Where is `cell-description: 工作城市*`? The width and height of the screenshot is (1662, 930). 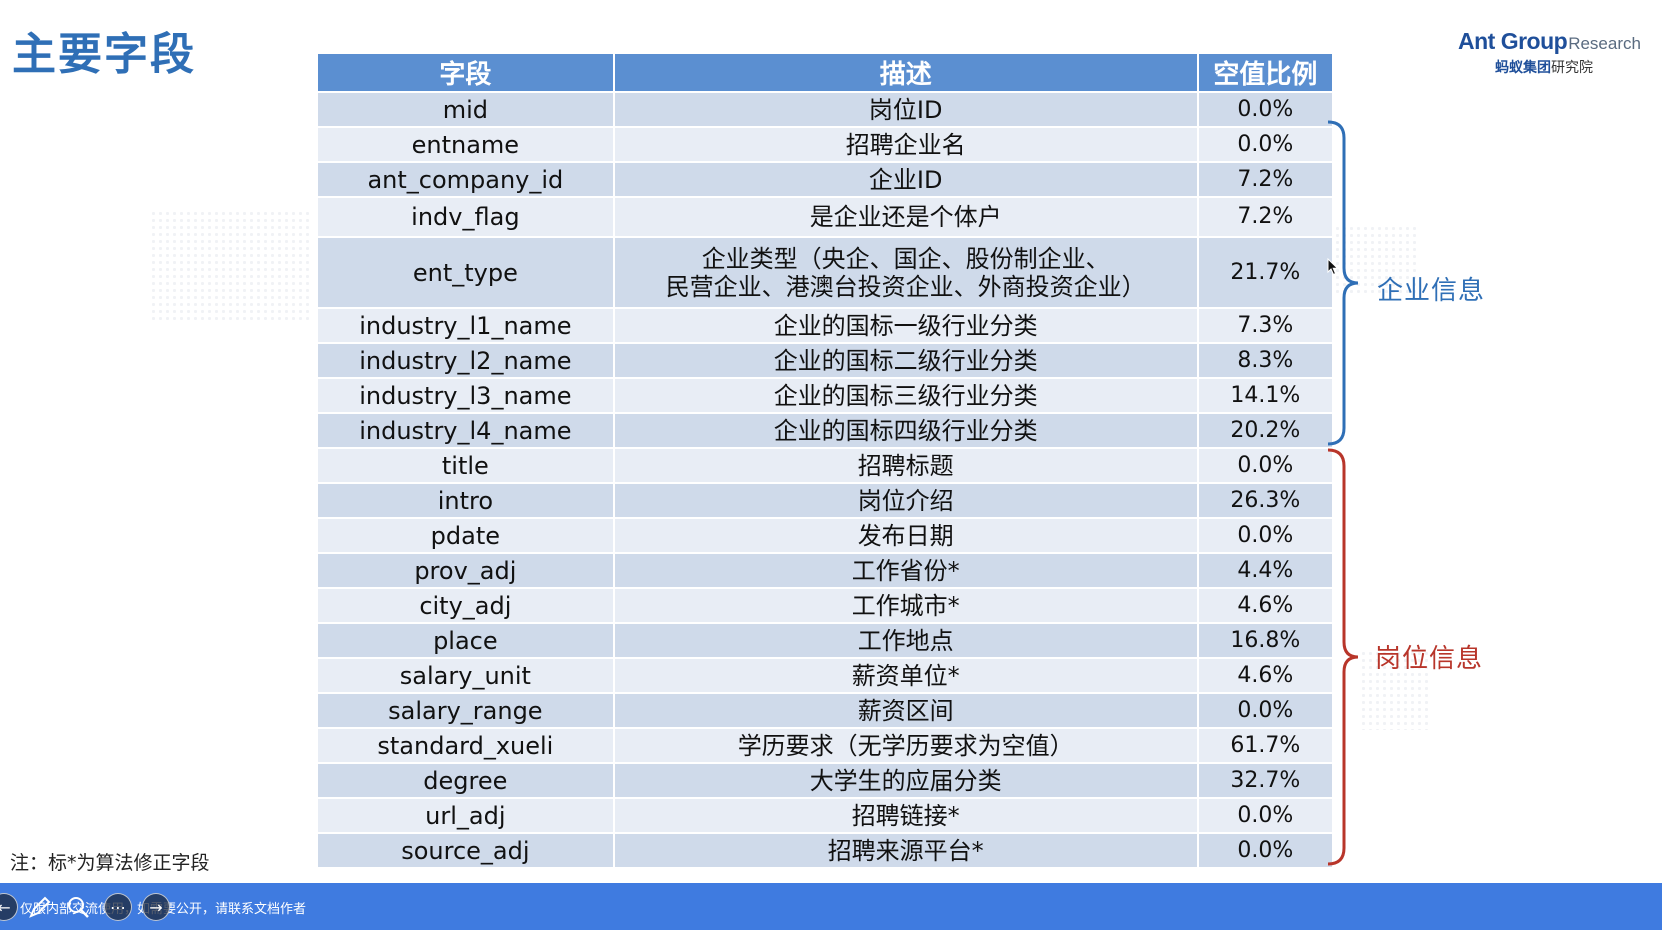
cell-description: 工作城市* is located at coordinates (906, 606).